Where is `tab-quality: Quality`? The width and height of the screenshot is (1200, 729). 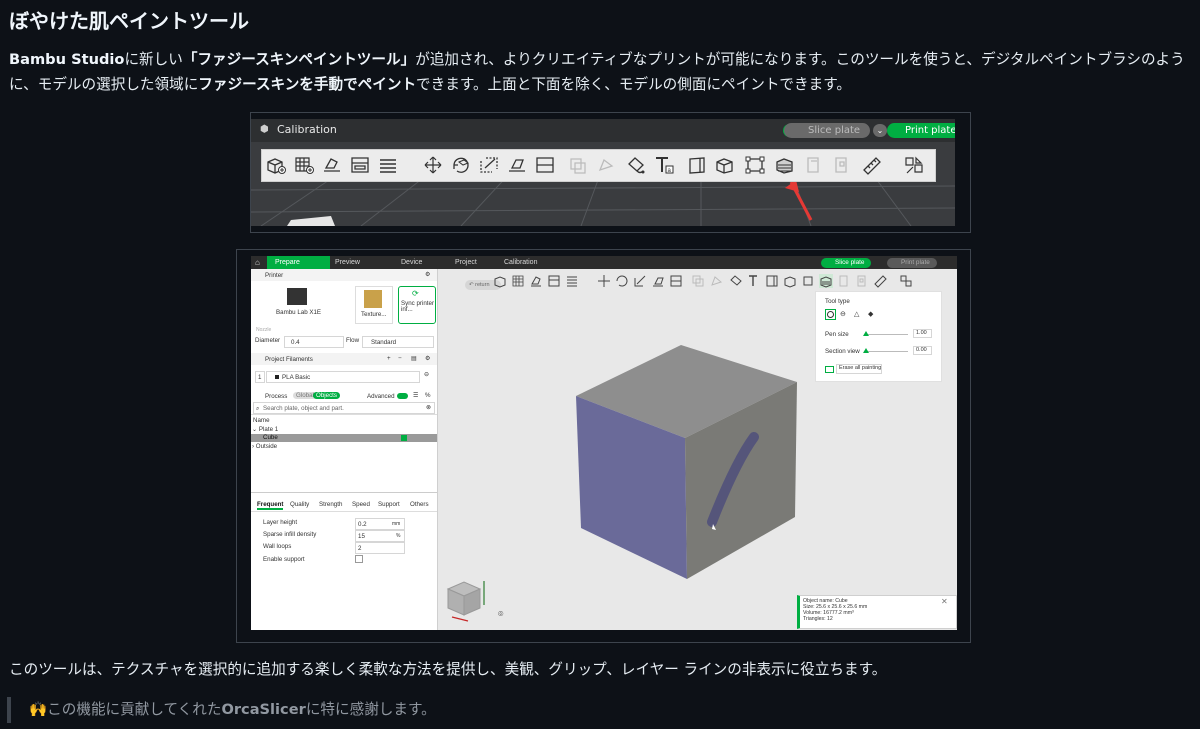 tab-quality: Quality is located at coordinates (299, 504).